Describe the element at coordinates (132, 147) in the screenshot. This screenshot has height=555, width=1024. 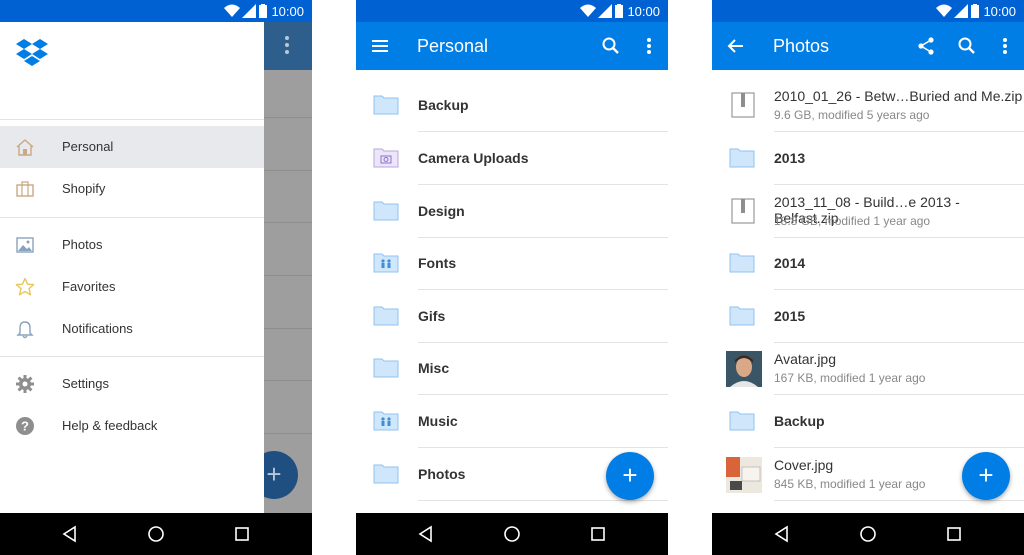
I see `drawer-item-personal: Personal` at that location.